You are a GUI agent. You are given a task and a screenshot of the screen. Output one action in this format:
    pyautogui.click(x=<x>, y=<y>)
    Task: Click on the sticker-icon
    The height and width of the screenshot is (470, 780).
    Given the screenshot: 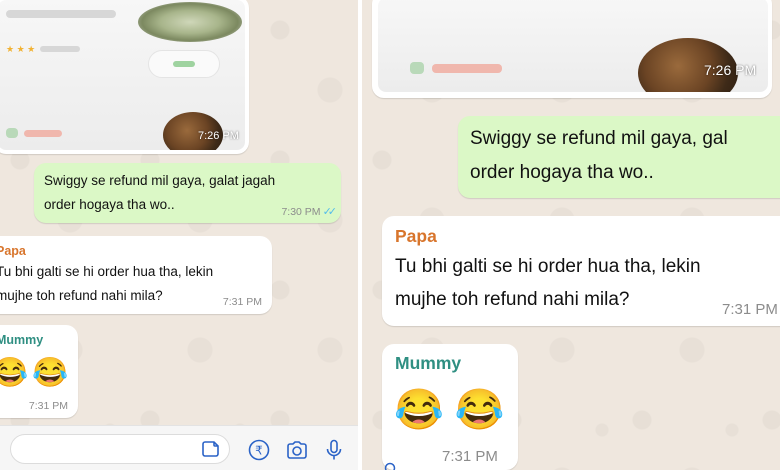 What is the action you would take?
    pyautogui.click(x=211, y=449)
    